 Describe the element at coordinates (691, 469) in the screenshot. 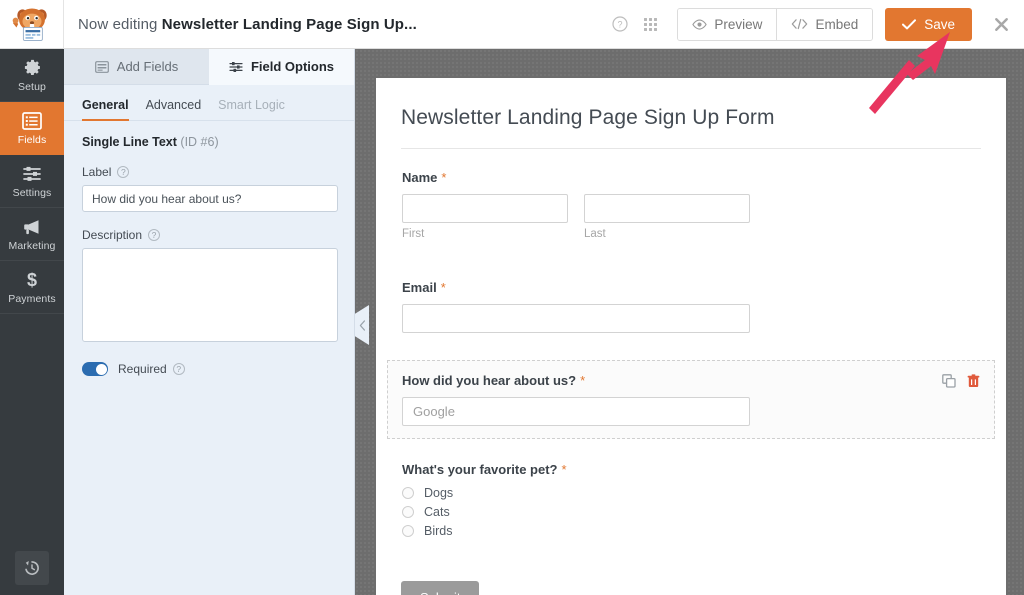

I see `preview-label-favorite-pet: What's your favorite pet? *` at that location.